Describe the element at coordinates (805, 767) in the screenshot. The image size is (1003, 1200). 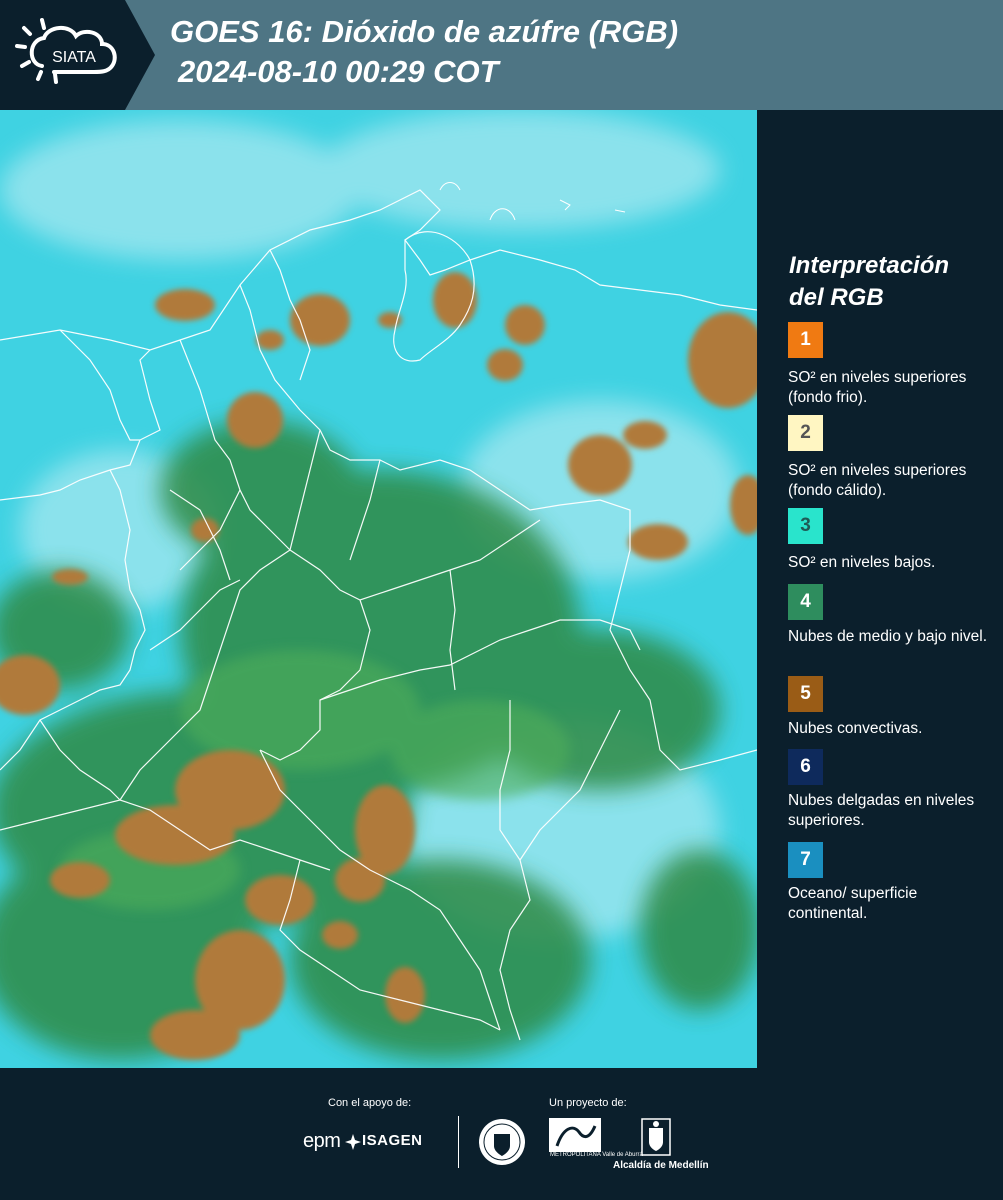
I see `legend-swatch-6: 6` at that location.